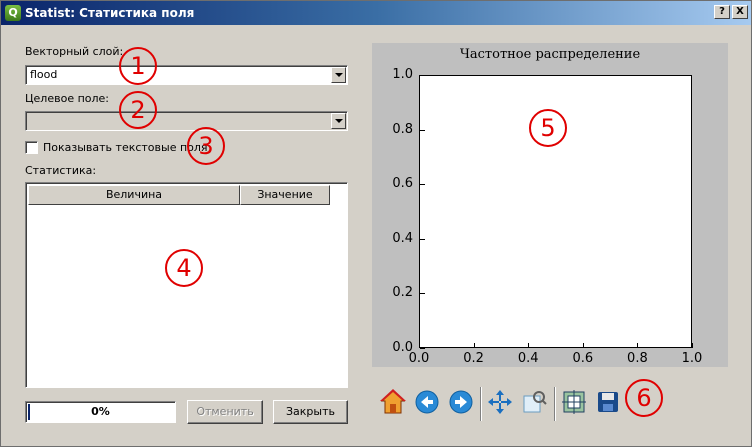  Describe the element at coordinates (206, 146) in the screenshot. I see `annotation-marker-3: 3` at that location.